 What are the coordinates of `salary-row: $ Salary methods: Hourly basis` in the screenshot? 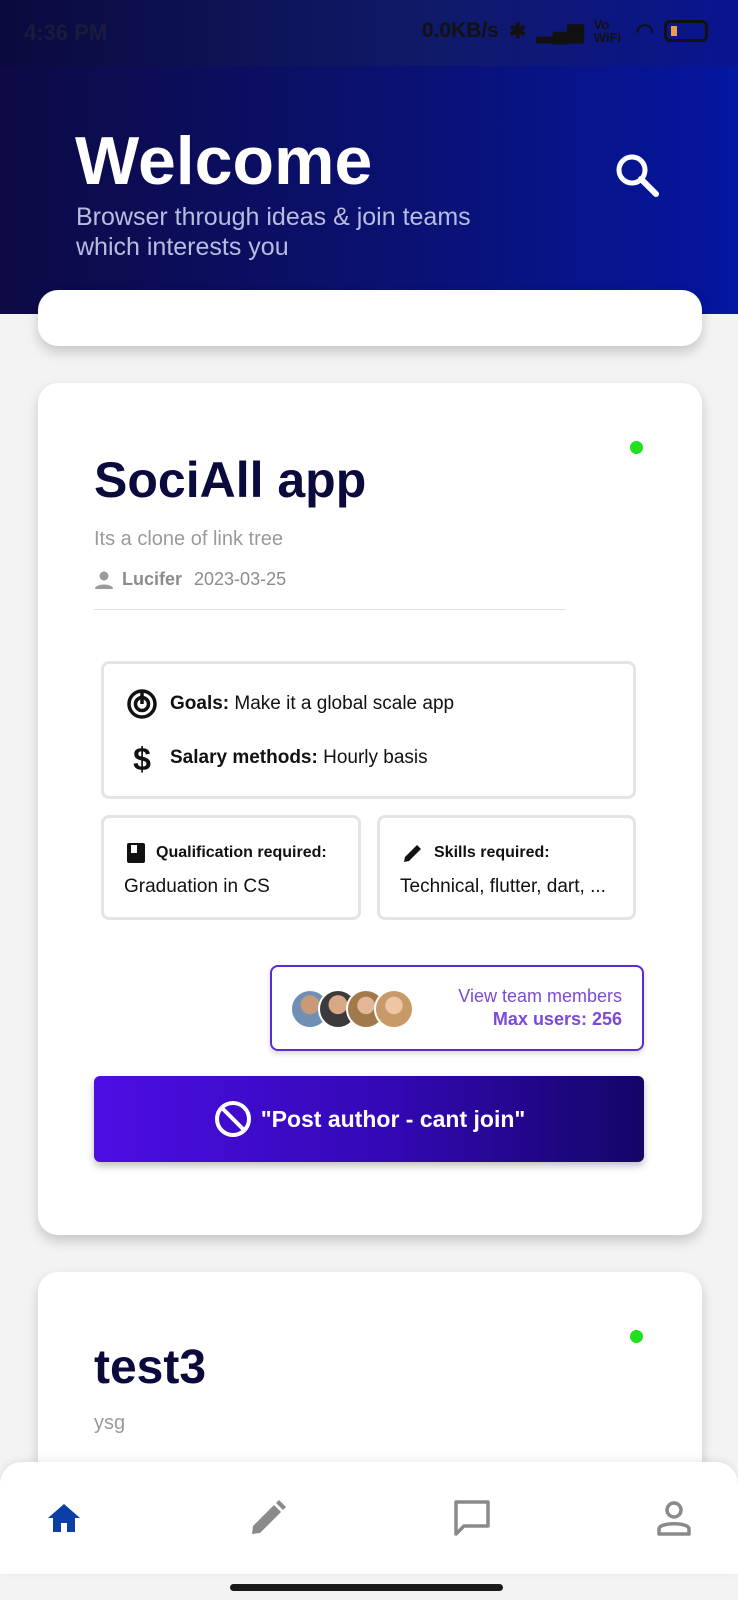 It's located at (277, 758).